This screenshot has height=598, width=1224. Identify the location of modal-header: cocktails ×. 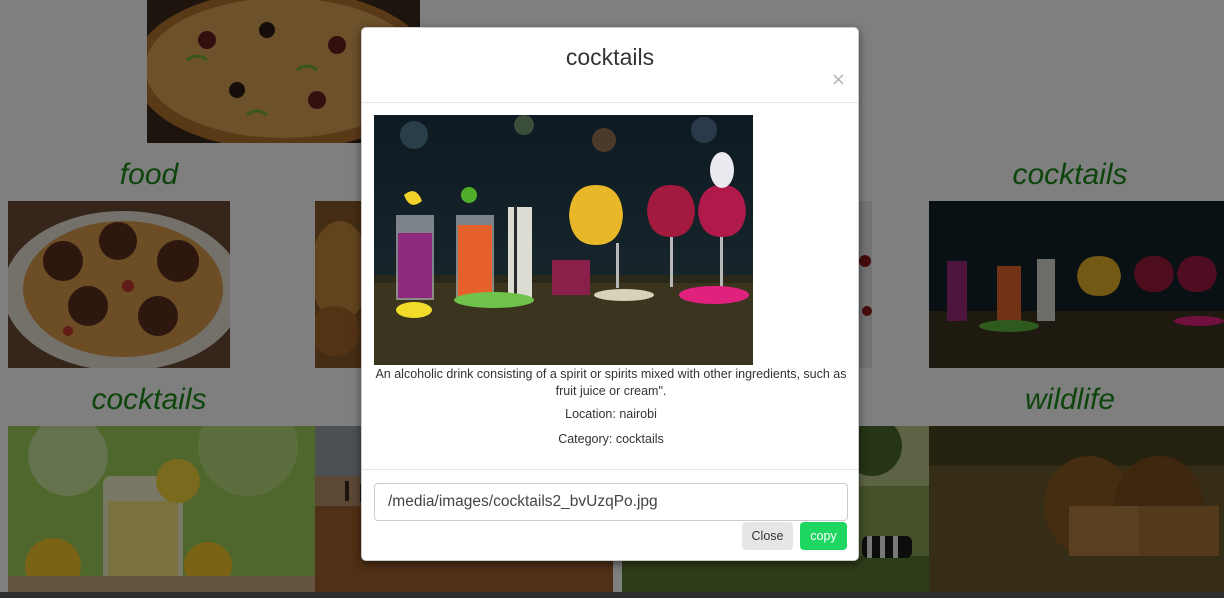
(610, 65).